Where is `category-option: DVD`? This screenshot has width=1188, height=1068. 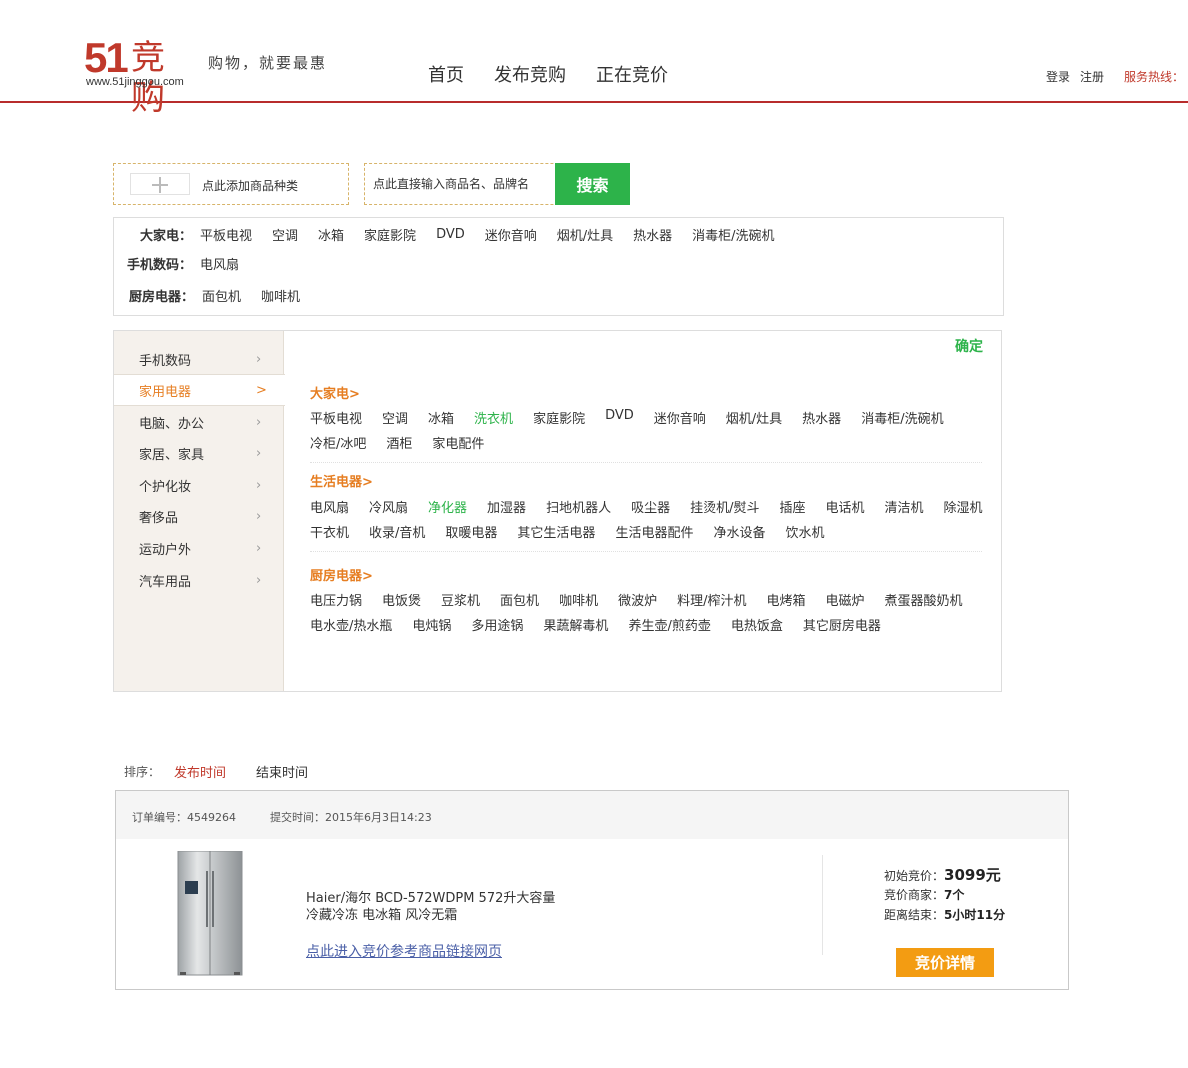
category-option: DVD is located at coordinates (619, 417).